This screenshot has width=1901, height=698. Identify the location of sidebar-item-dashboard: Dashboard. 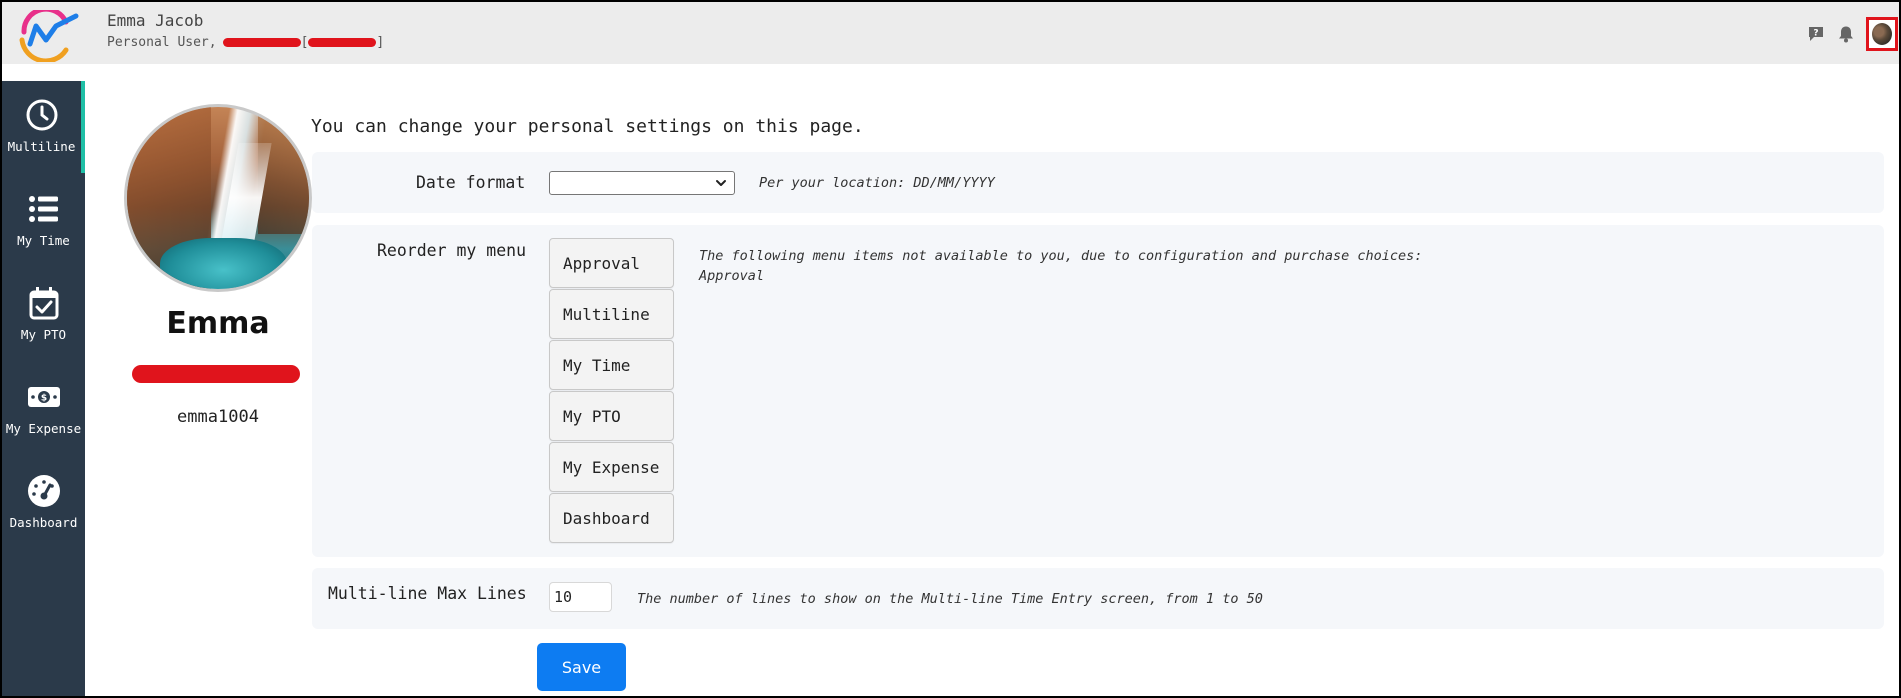
(43, 503).